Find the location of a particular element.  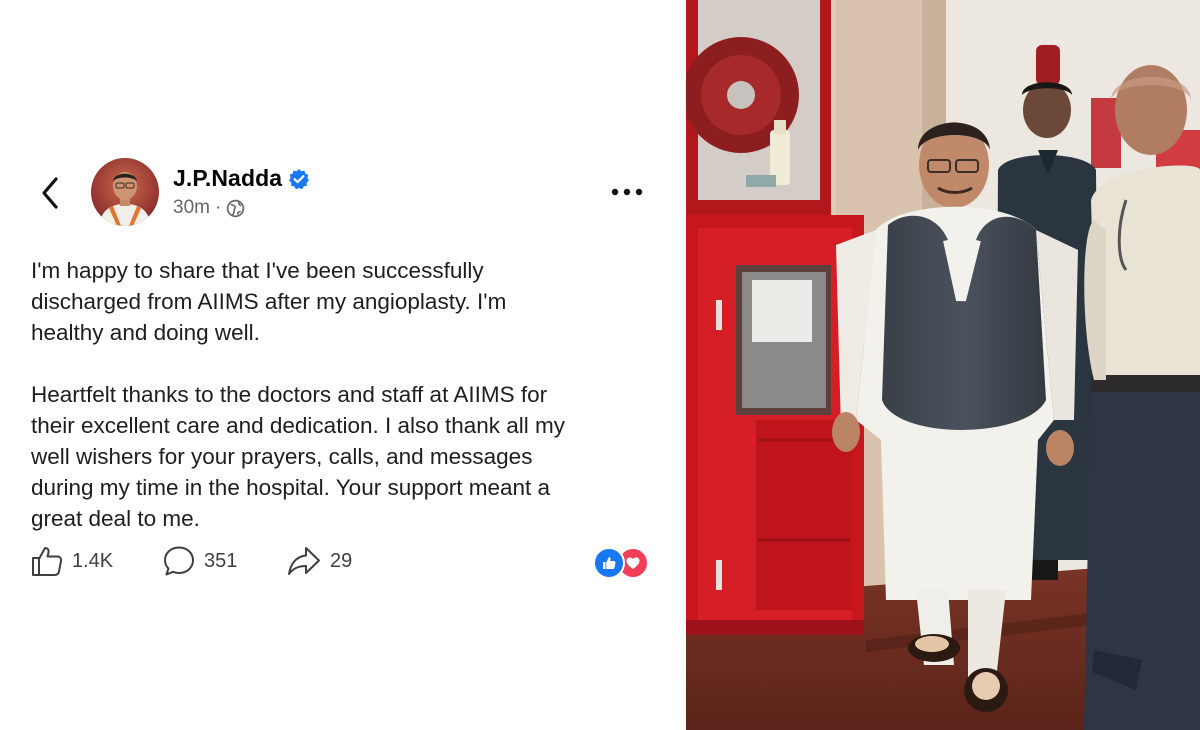

comment-bubble-icon is located at coordinates (179, 561).